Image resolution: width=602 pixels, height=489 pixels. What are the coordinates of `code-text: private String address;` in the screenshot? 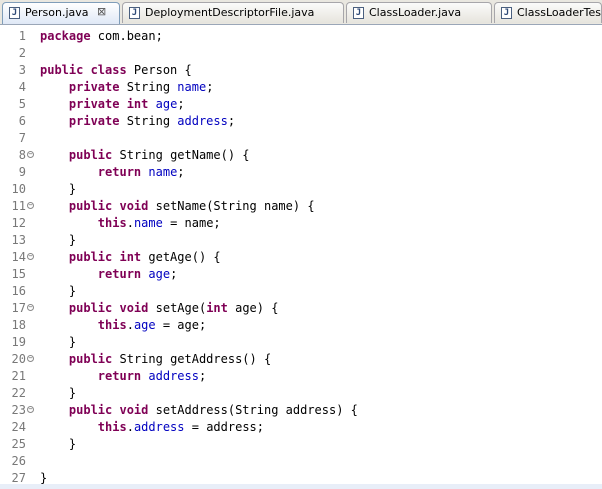 It's located at (137, 121).